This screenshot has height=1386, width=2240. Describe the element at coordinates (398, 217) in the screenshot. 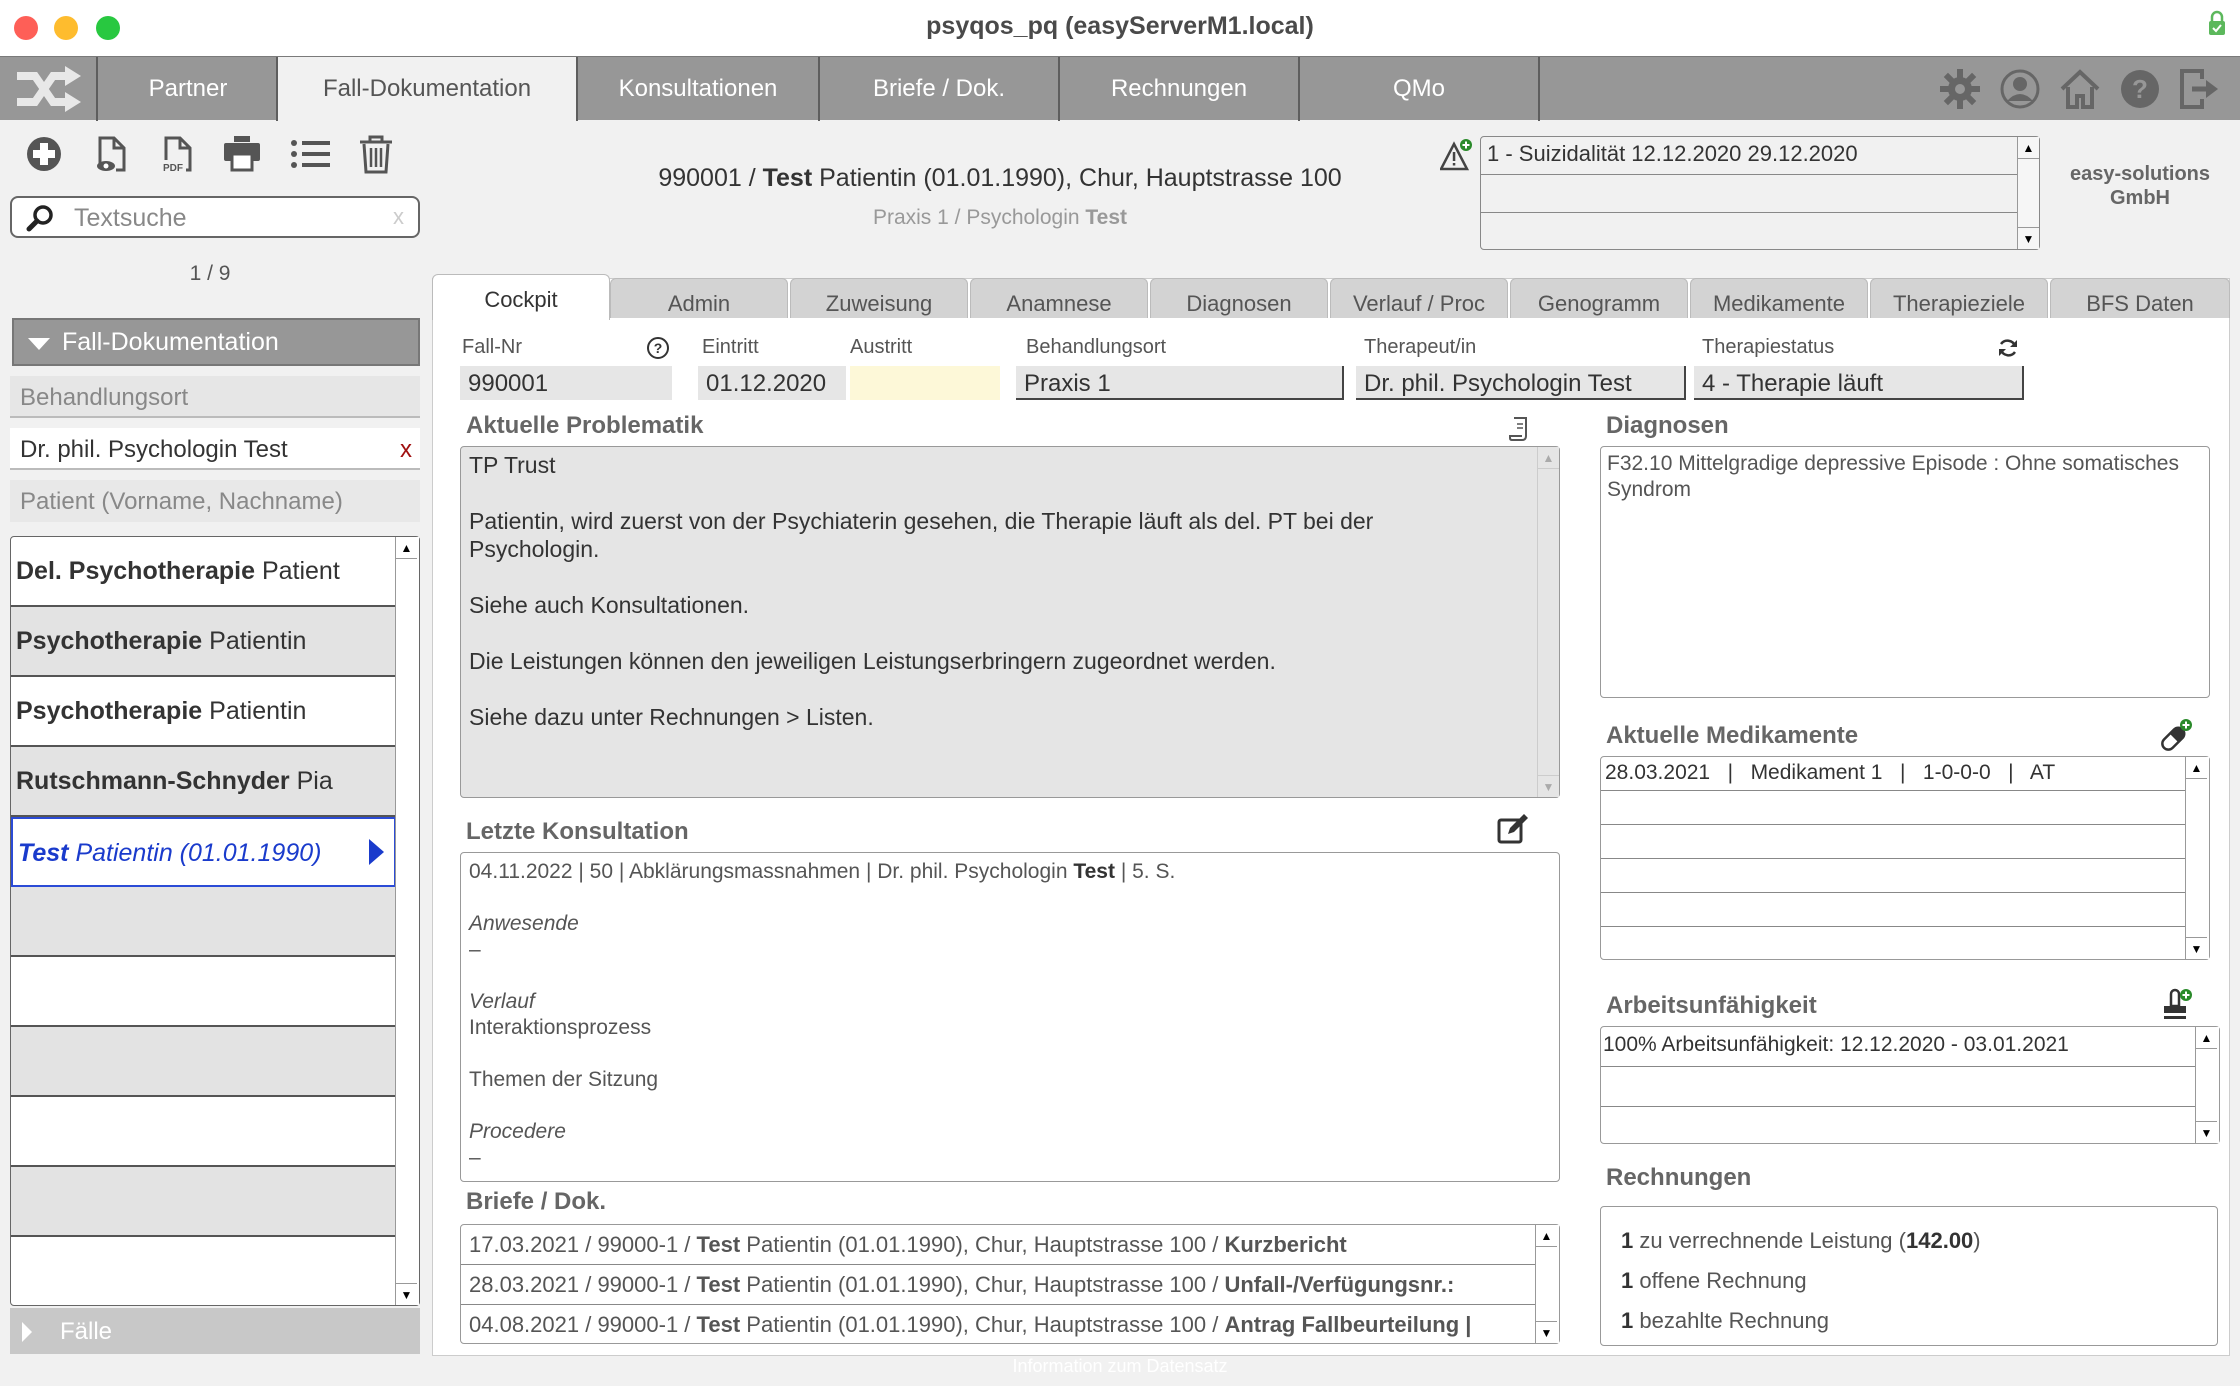

I see `clear-search-button: x` at that location.